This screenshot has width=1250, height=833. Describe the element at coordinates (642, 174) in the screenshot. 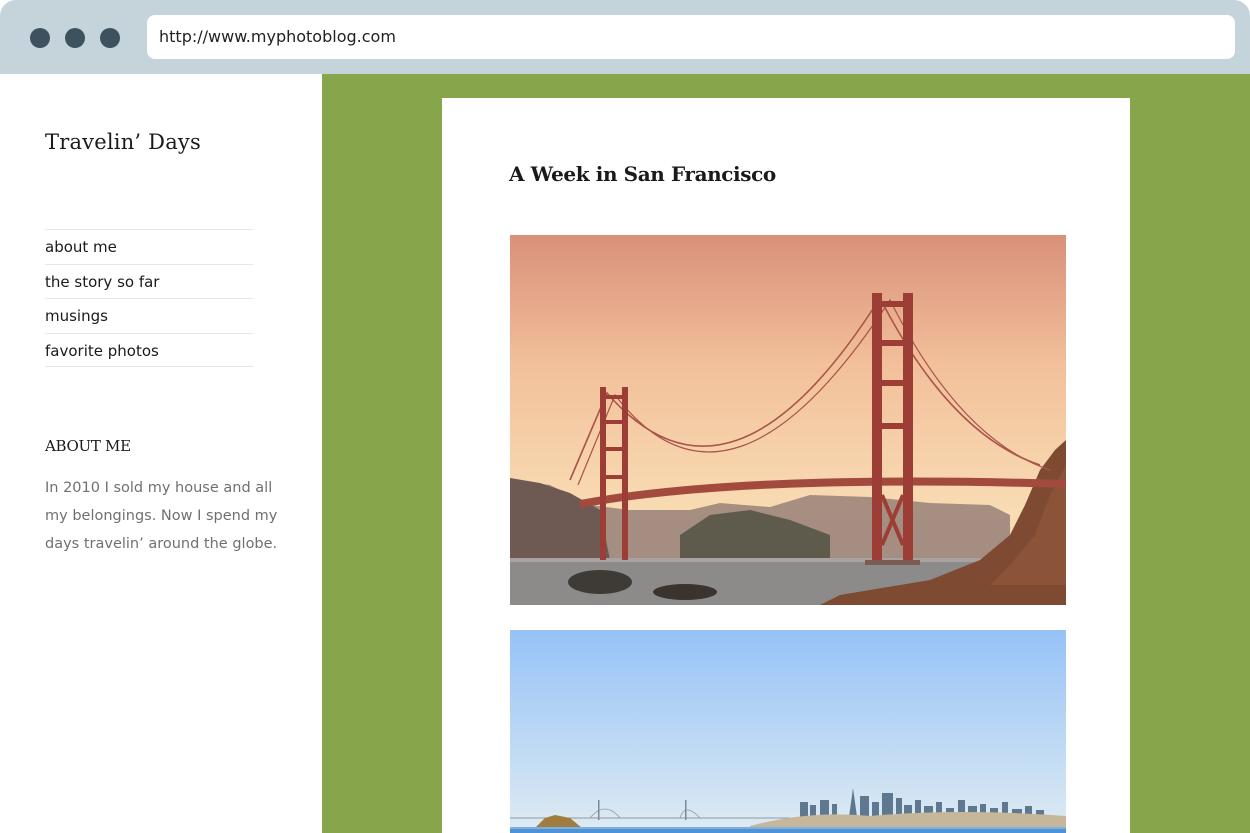

I see `post-title: A Week in San Francisco` at that location.